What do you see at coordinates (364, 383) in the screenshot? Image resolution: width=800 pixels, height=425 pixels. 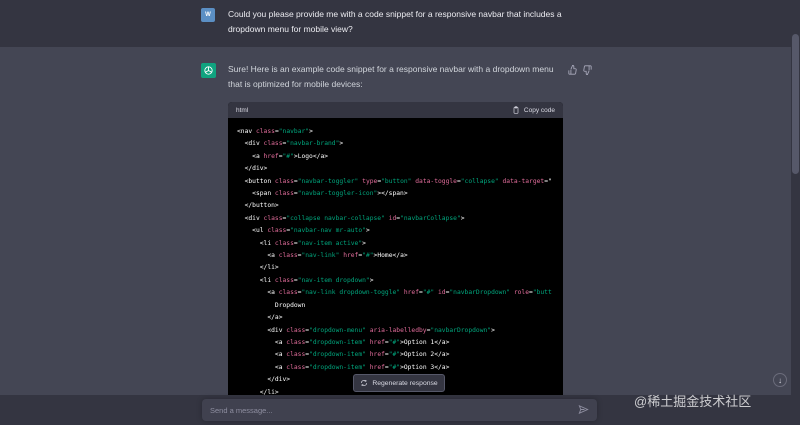 I see `refresh-icon` at bounding box center [364, 383].